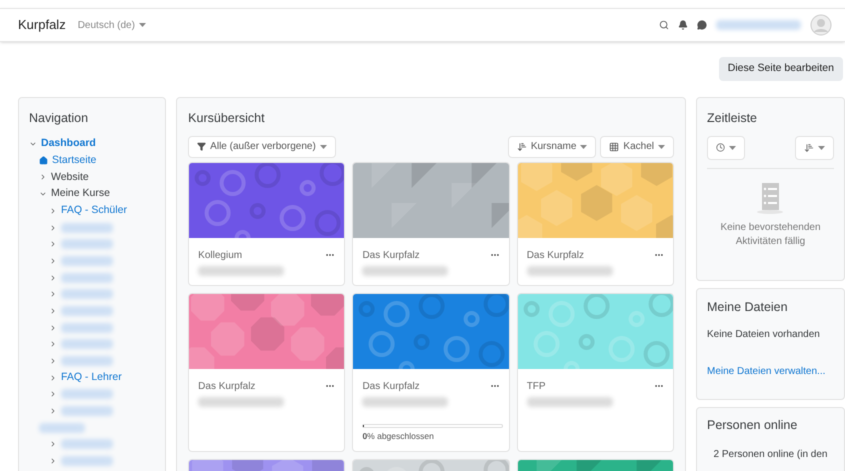  I want to click on online-users-text: 2 Personen online (in den, so click(770, 455).